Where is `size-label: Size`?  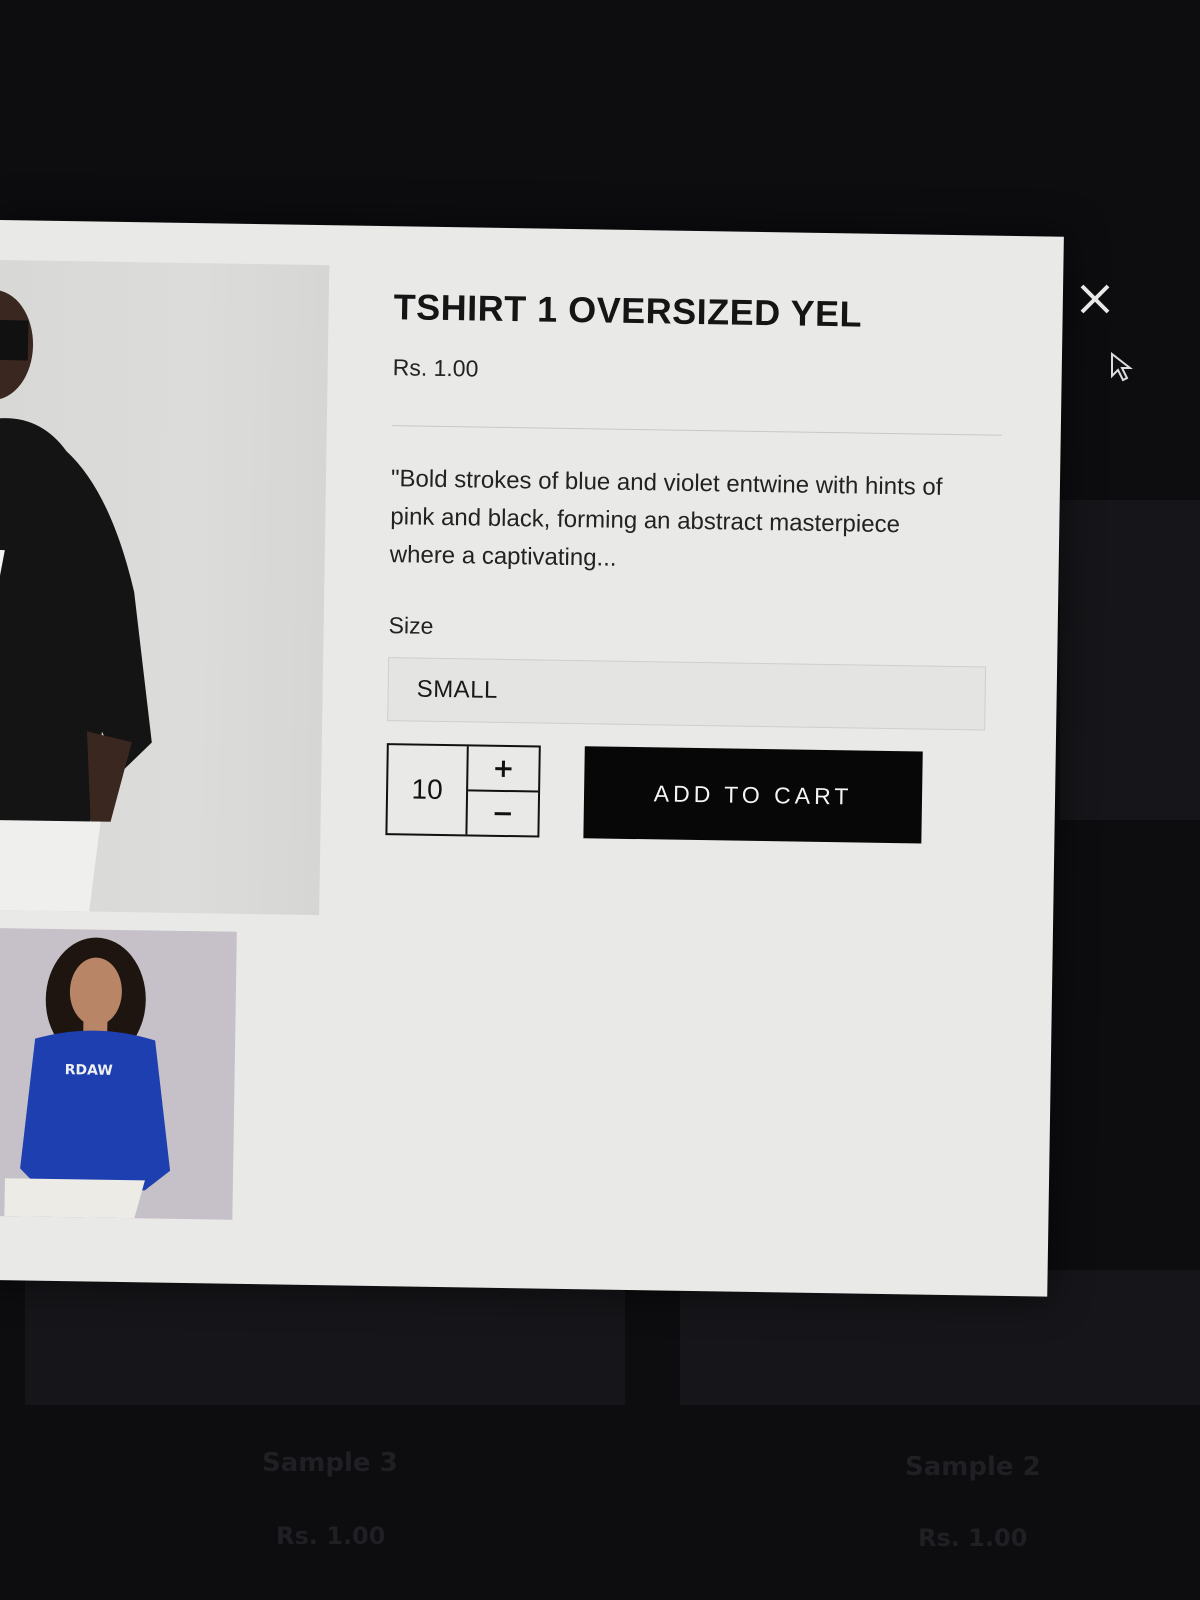
size-label: Size is located at coordinates (411, 625).